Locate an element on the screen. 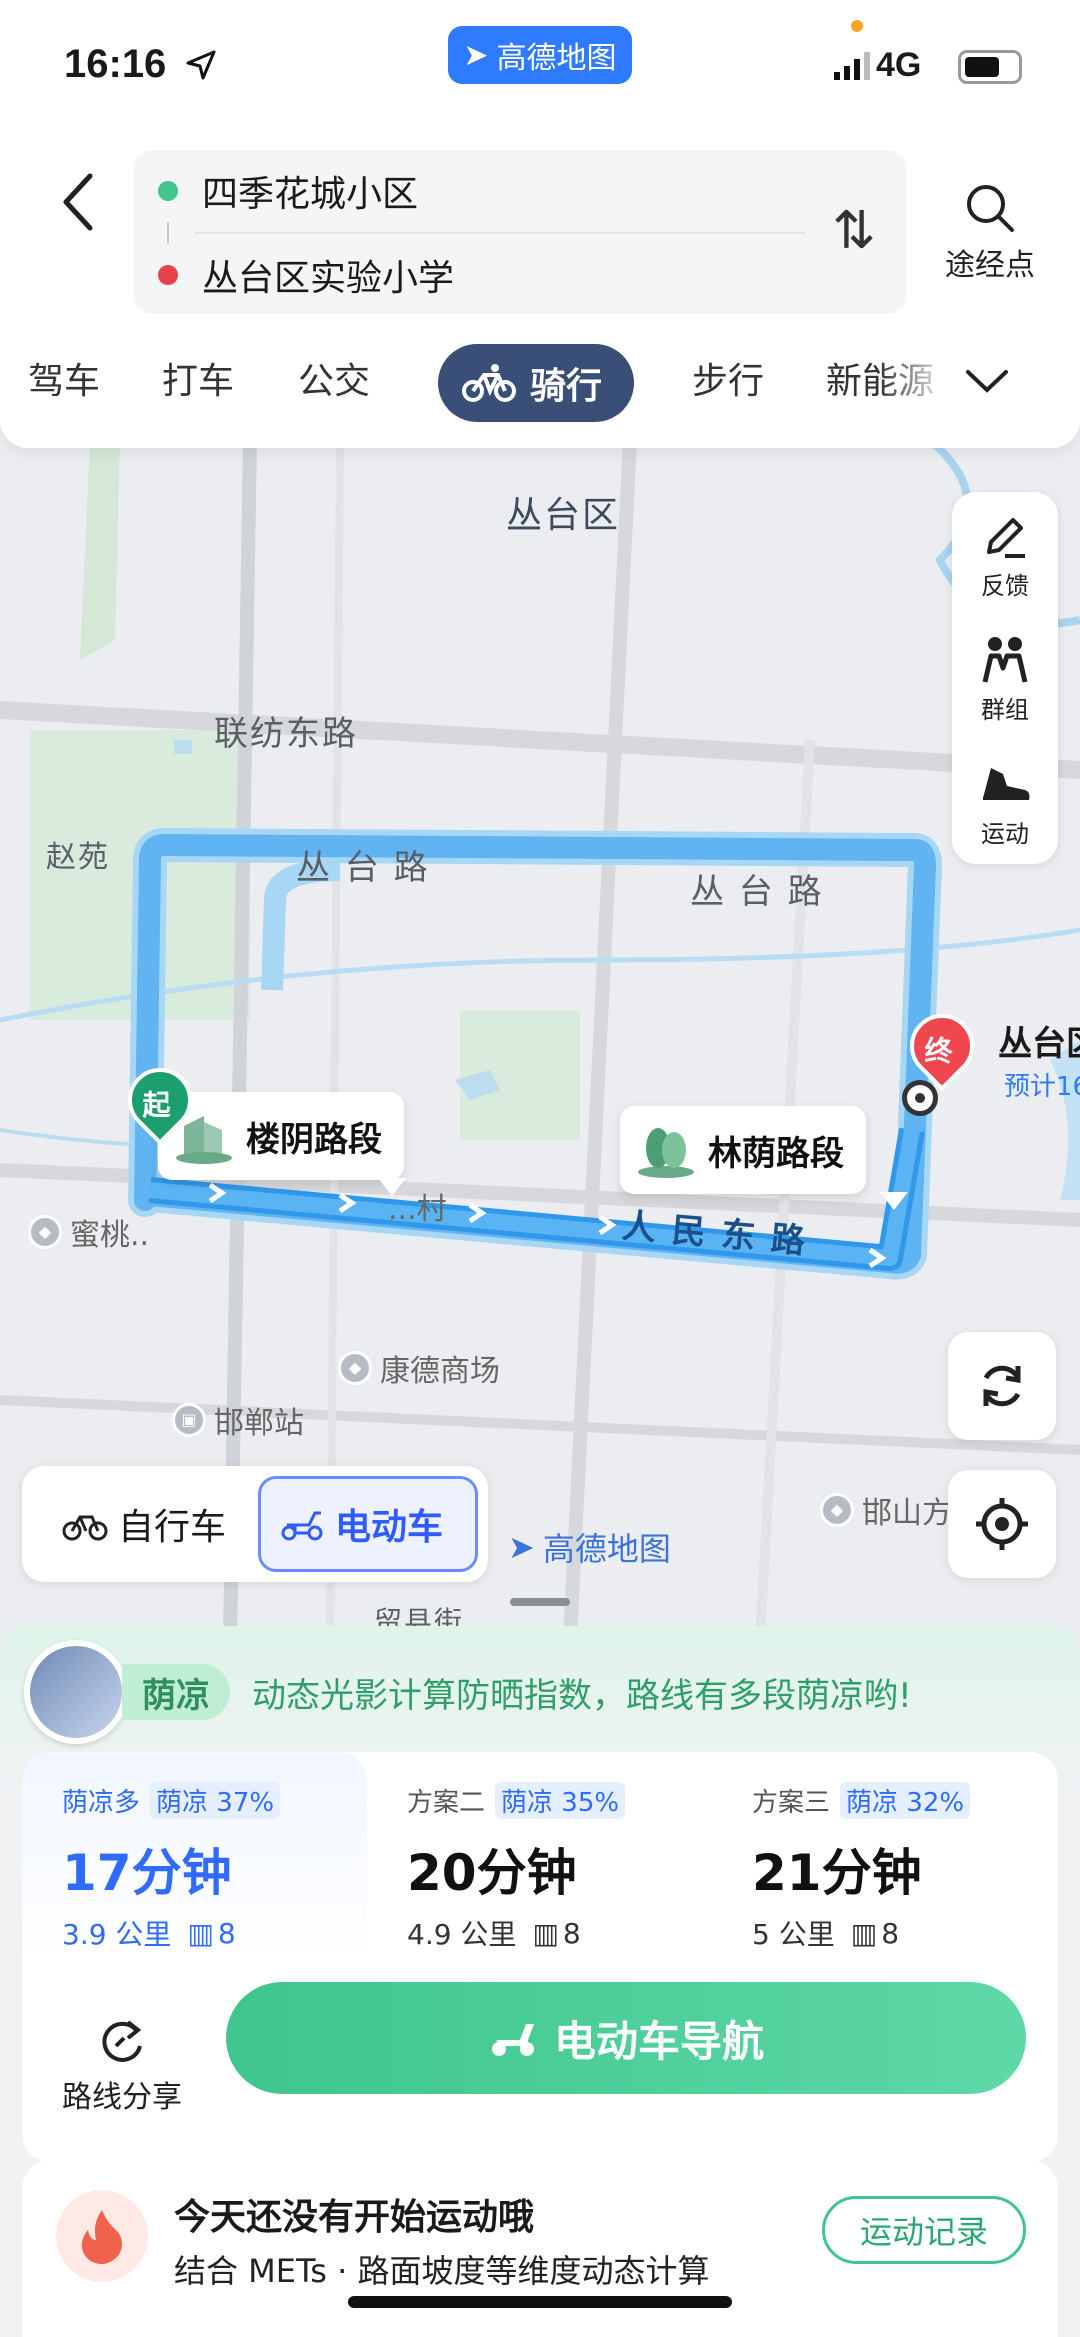 The width and height of the screenshot is (1080, 2337). map-watermark: ➤ 高德地图 is located at coordinates (589, 1547).